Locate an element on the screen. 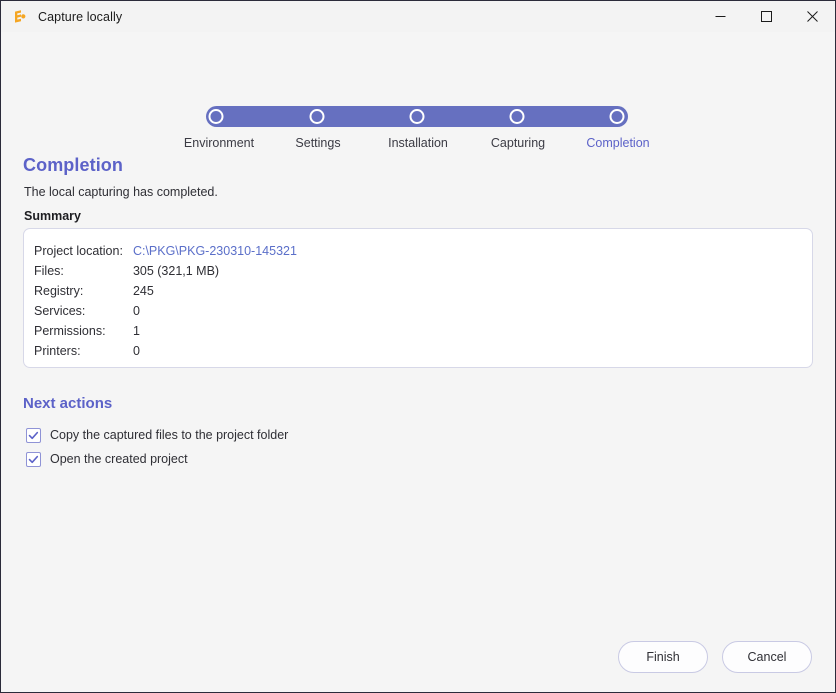  summary-key-permissions: Permissions: is located at coordinates (70, 331).